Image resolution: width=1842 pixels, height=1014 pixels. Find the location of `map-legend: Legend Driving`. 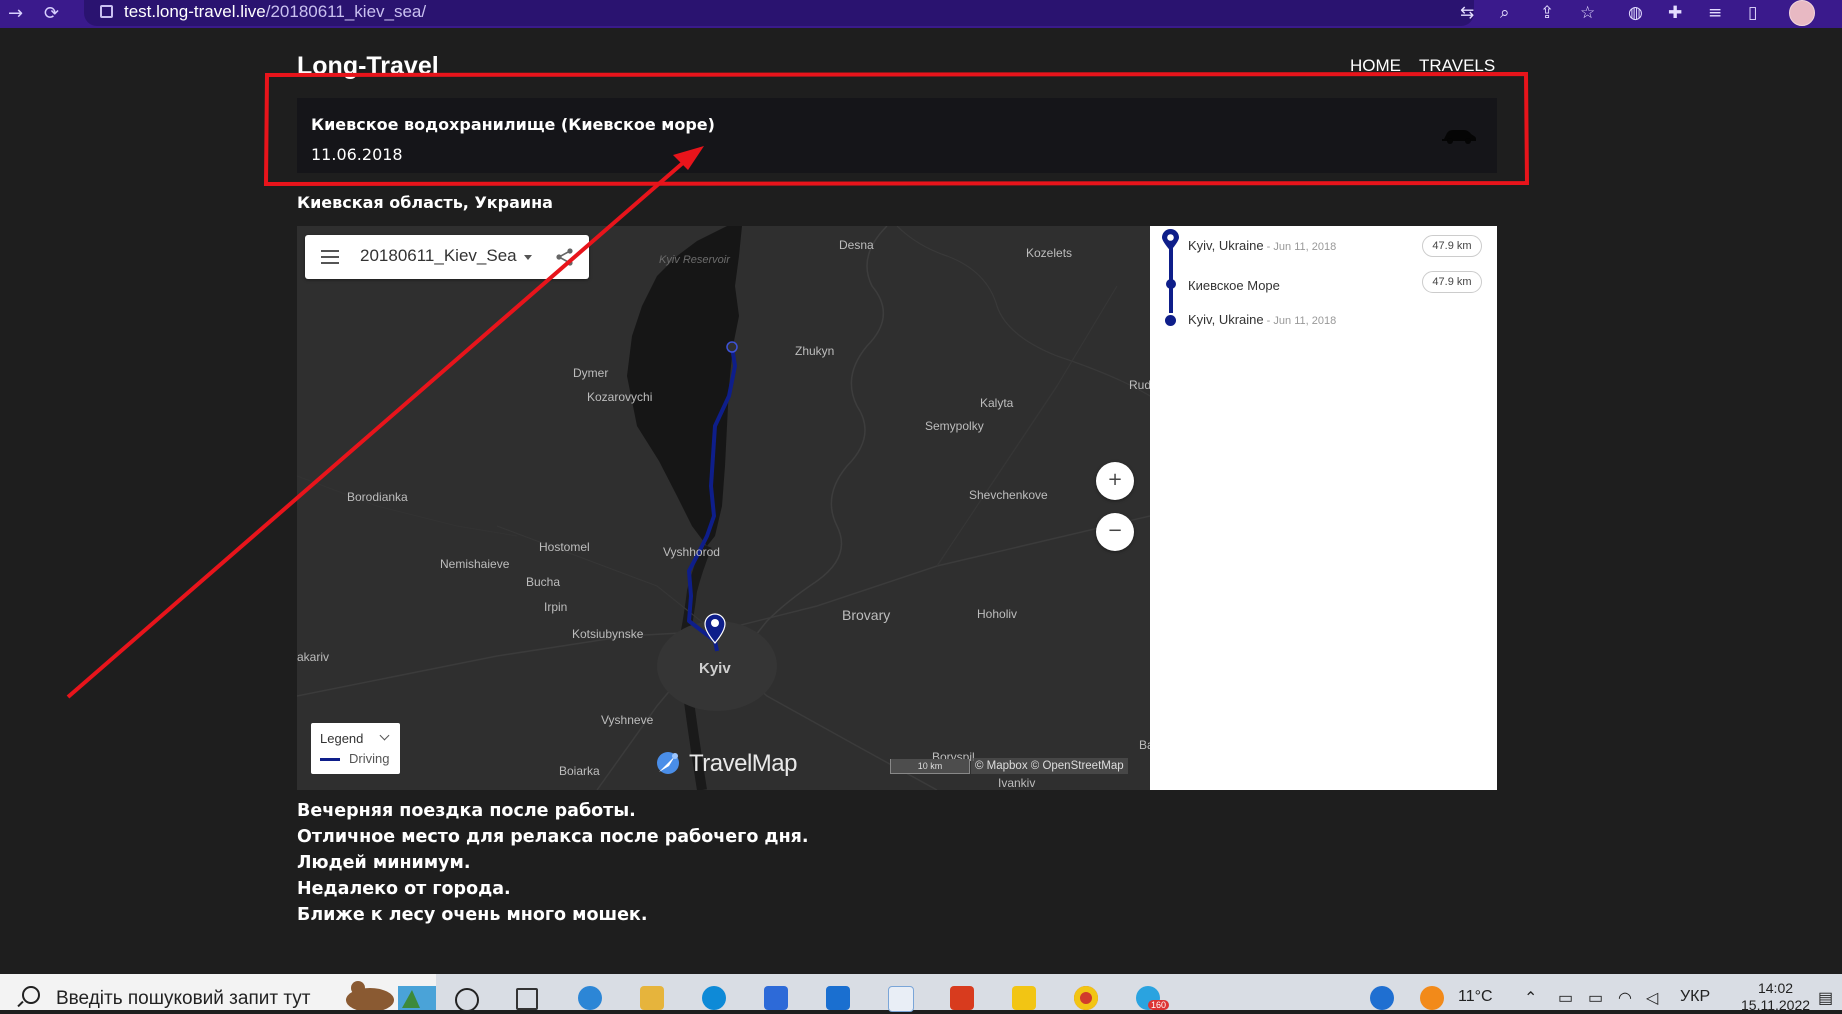

map-legend: Legend Driving is located at coordinates (355, 748).